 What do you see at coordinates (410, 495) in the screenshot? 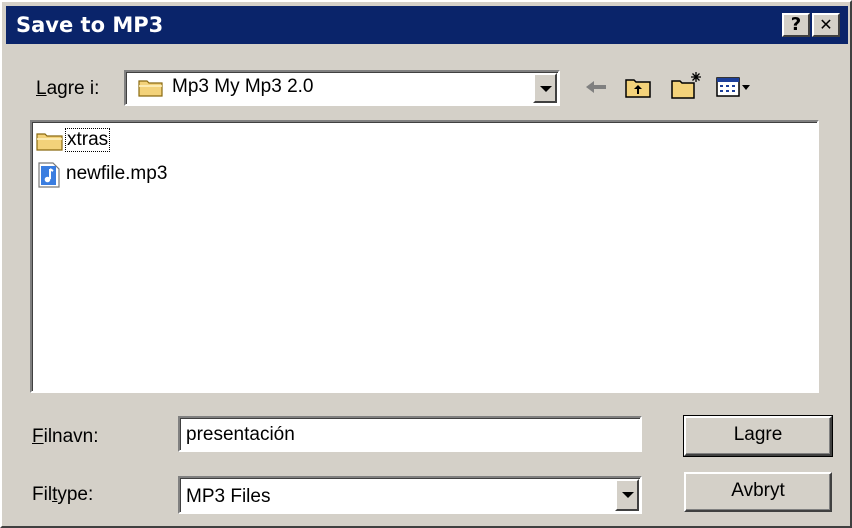
I see `filetype-select: MP3 Files` at bounding box center [410, 495].